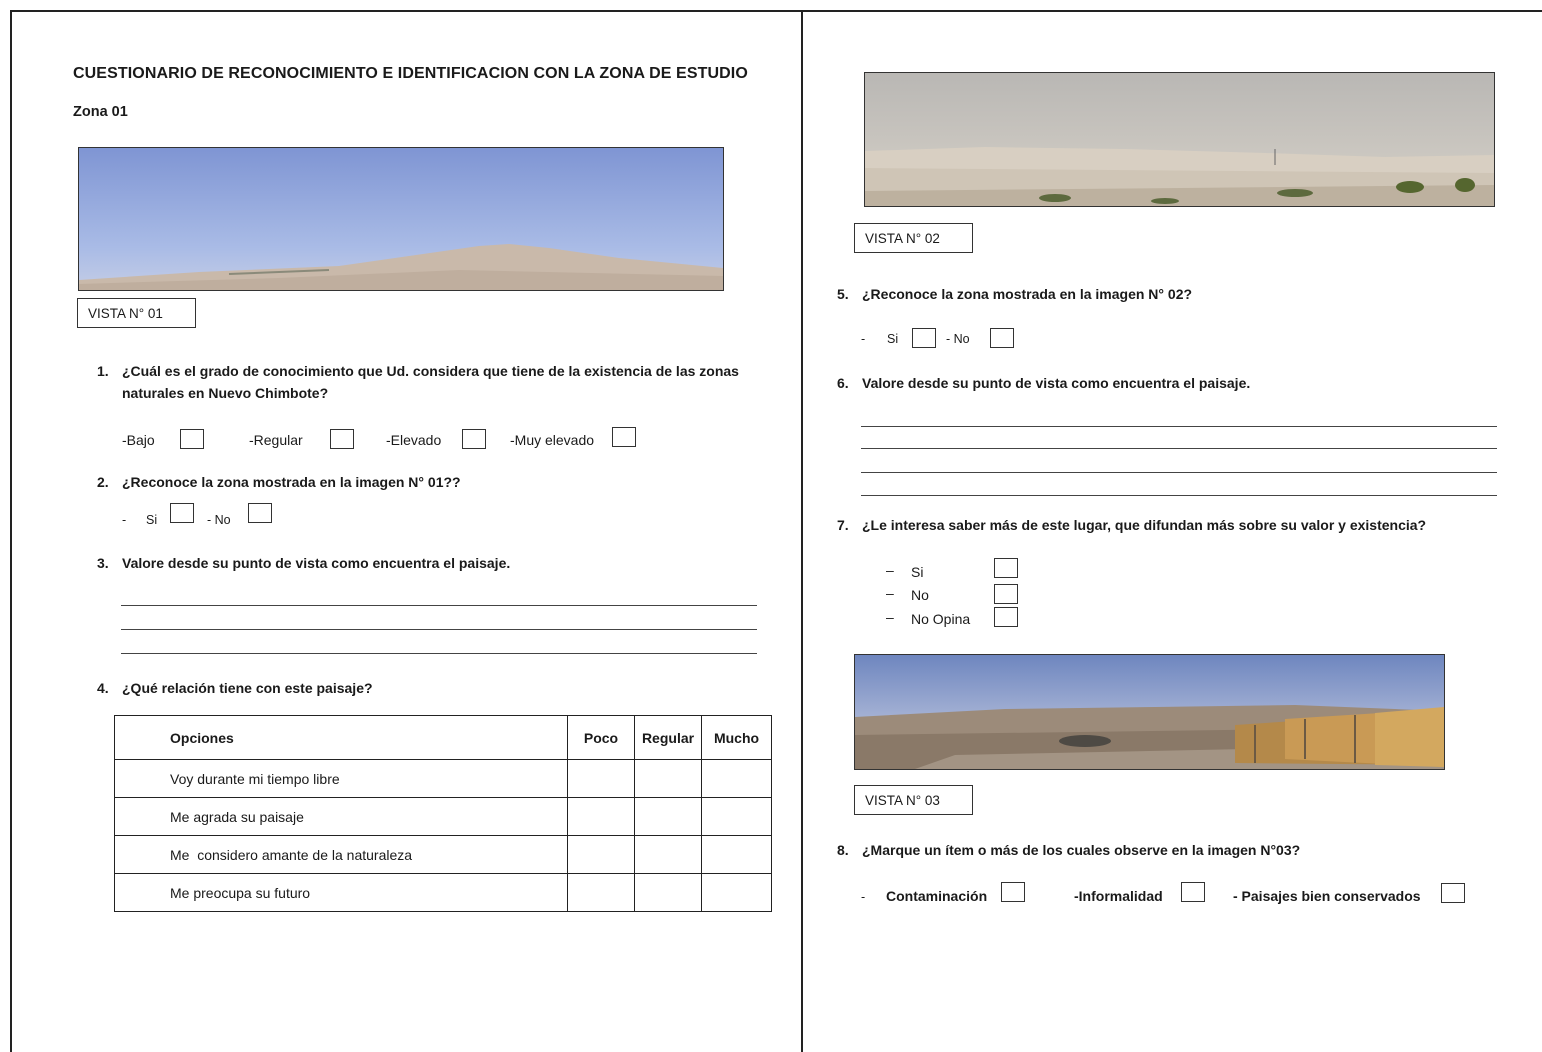 This screenshot has width=1542, height=1052. What do you see at coordinates (182, 513) in the screenshot?
I see `q2-checkbox-si` at bounding box center [182, 513].